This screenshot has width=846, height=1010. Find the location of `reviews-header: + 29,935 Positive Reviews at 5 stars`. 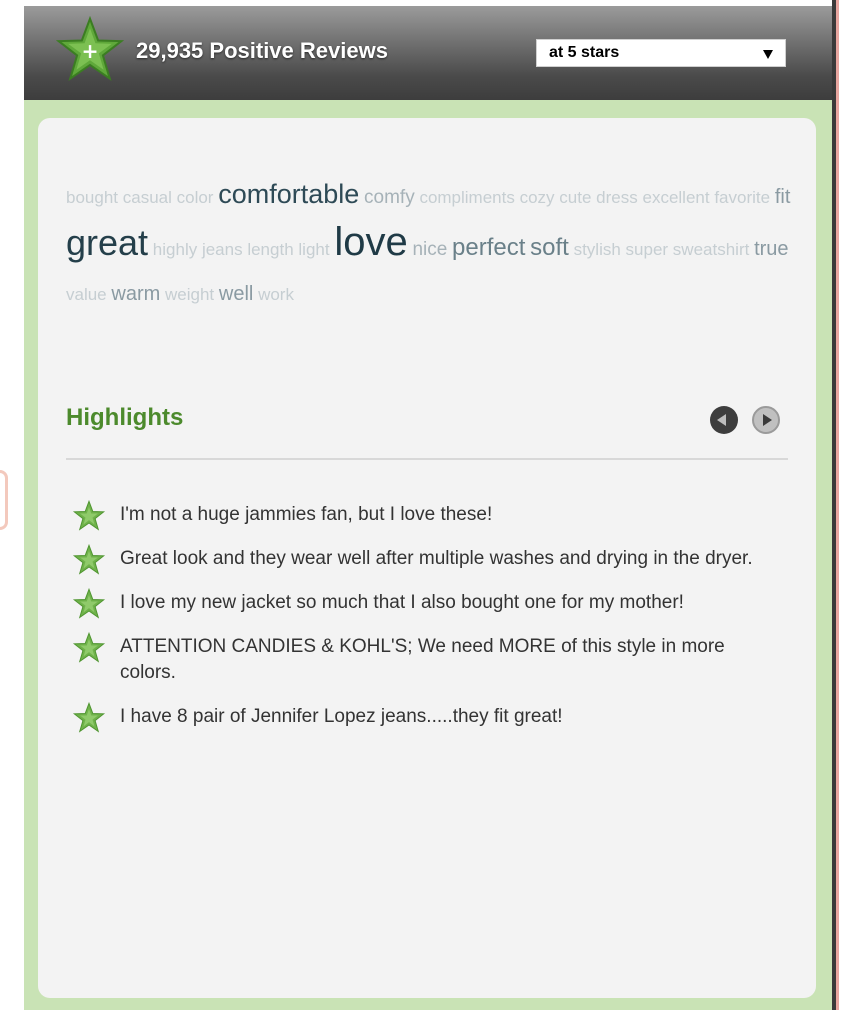

reviews-header: + 29,935 Positive Reviews at 5 stars is located at coordinates (428, 53).